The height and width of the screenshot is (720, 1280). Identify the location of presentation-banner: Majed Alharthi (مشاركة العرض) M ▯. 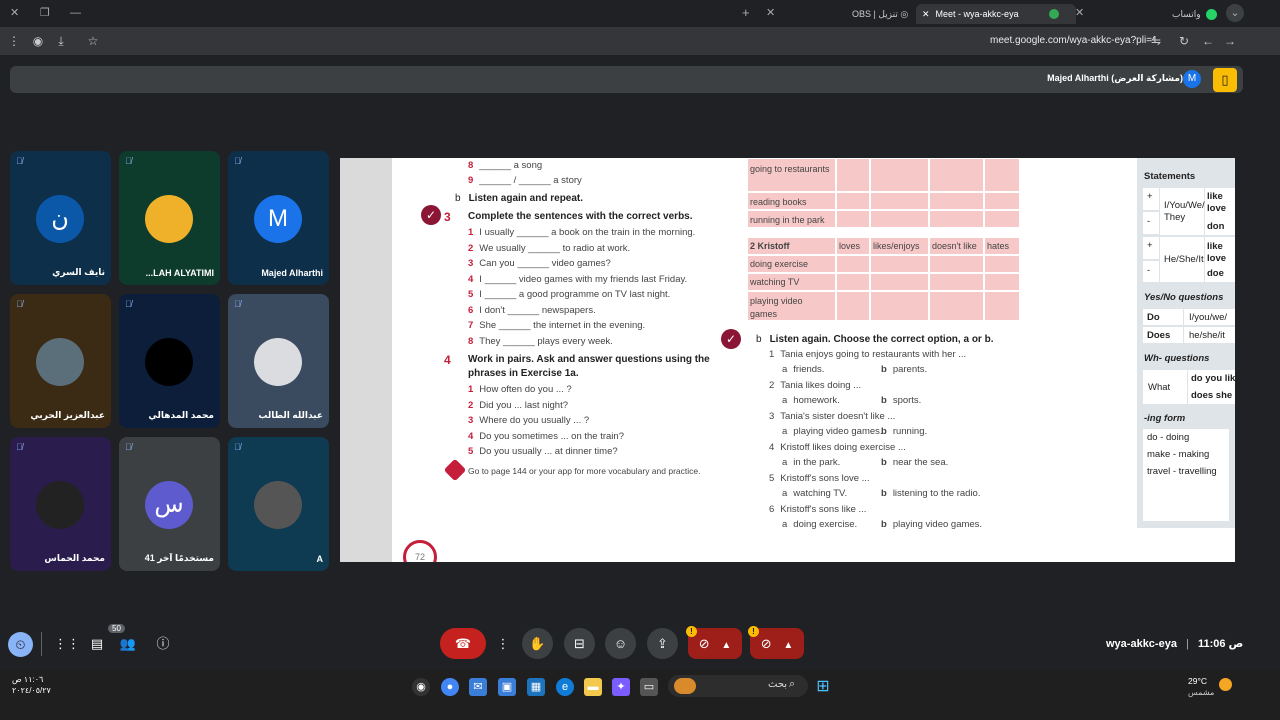
(626, 79).